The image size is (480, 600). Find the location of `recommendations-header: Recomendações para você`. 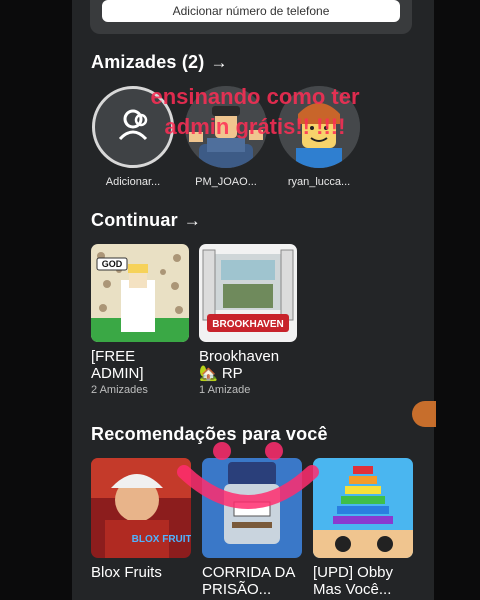

recommendations-header: Recomendações para você is located at coordinates (209, 434).